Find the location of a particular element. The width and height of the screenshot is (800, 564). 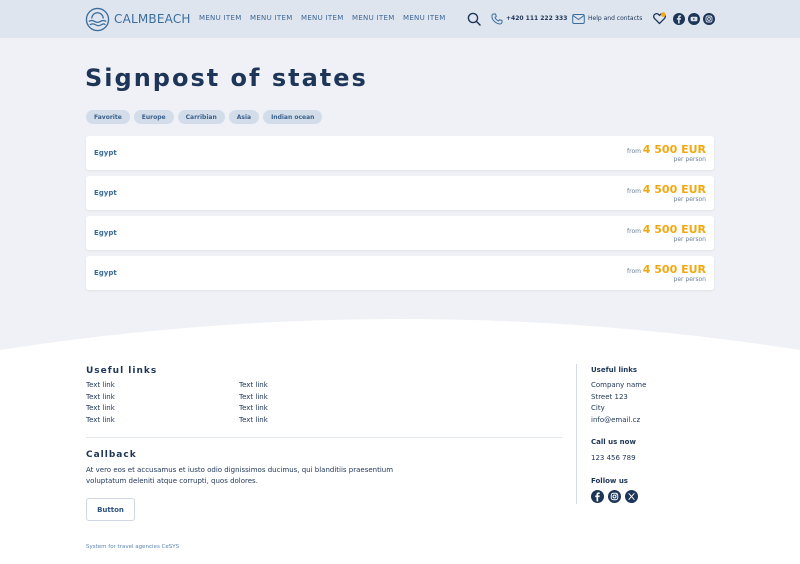

call-us-title: Call us now is located at coordinates (613, 442).